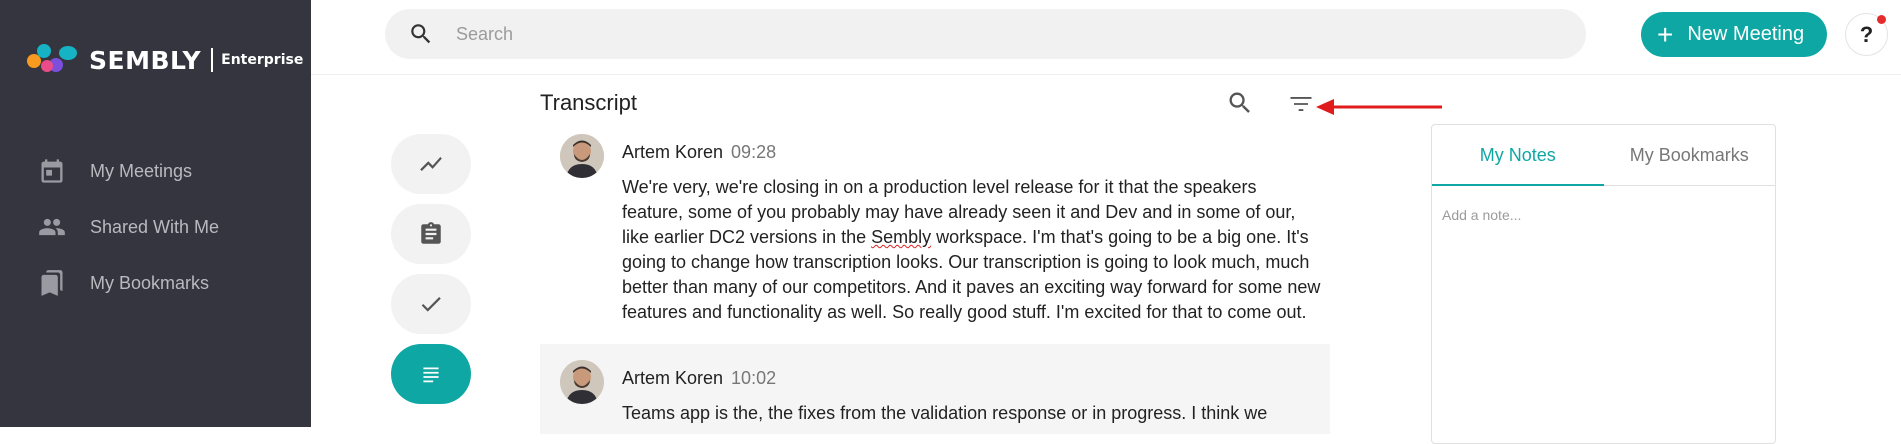 This screenshot has width=1901, height=444. Describe the element at coordinates (1518, 155) in the screenshot. I see `tab-my-notes: My Notes` at that location.